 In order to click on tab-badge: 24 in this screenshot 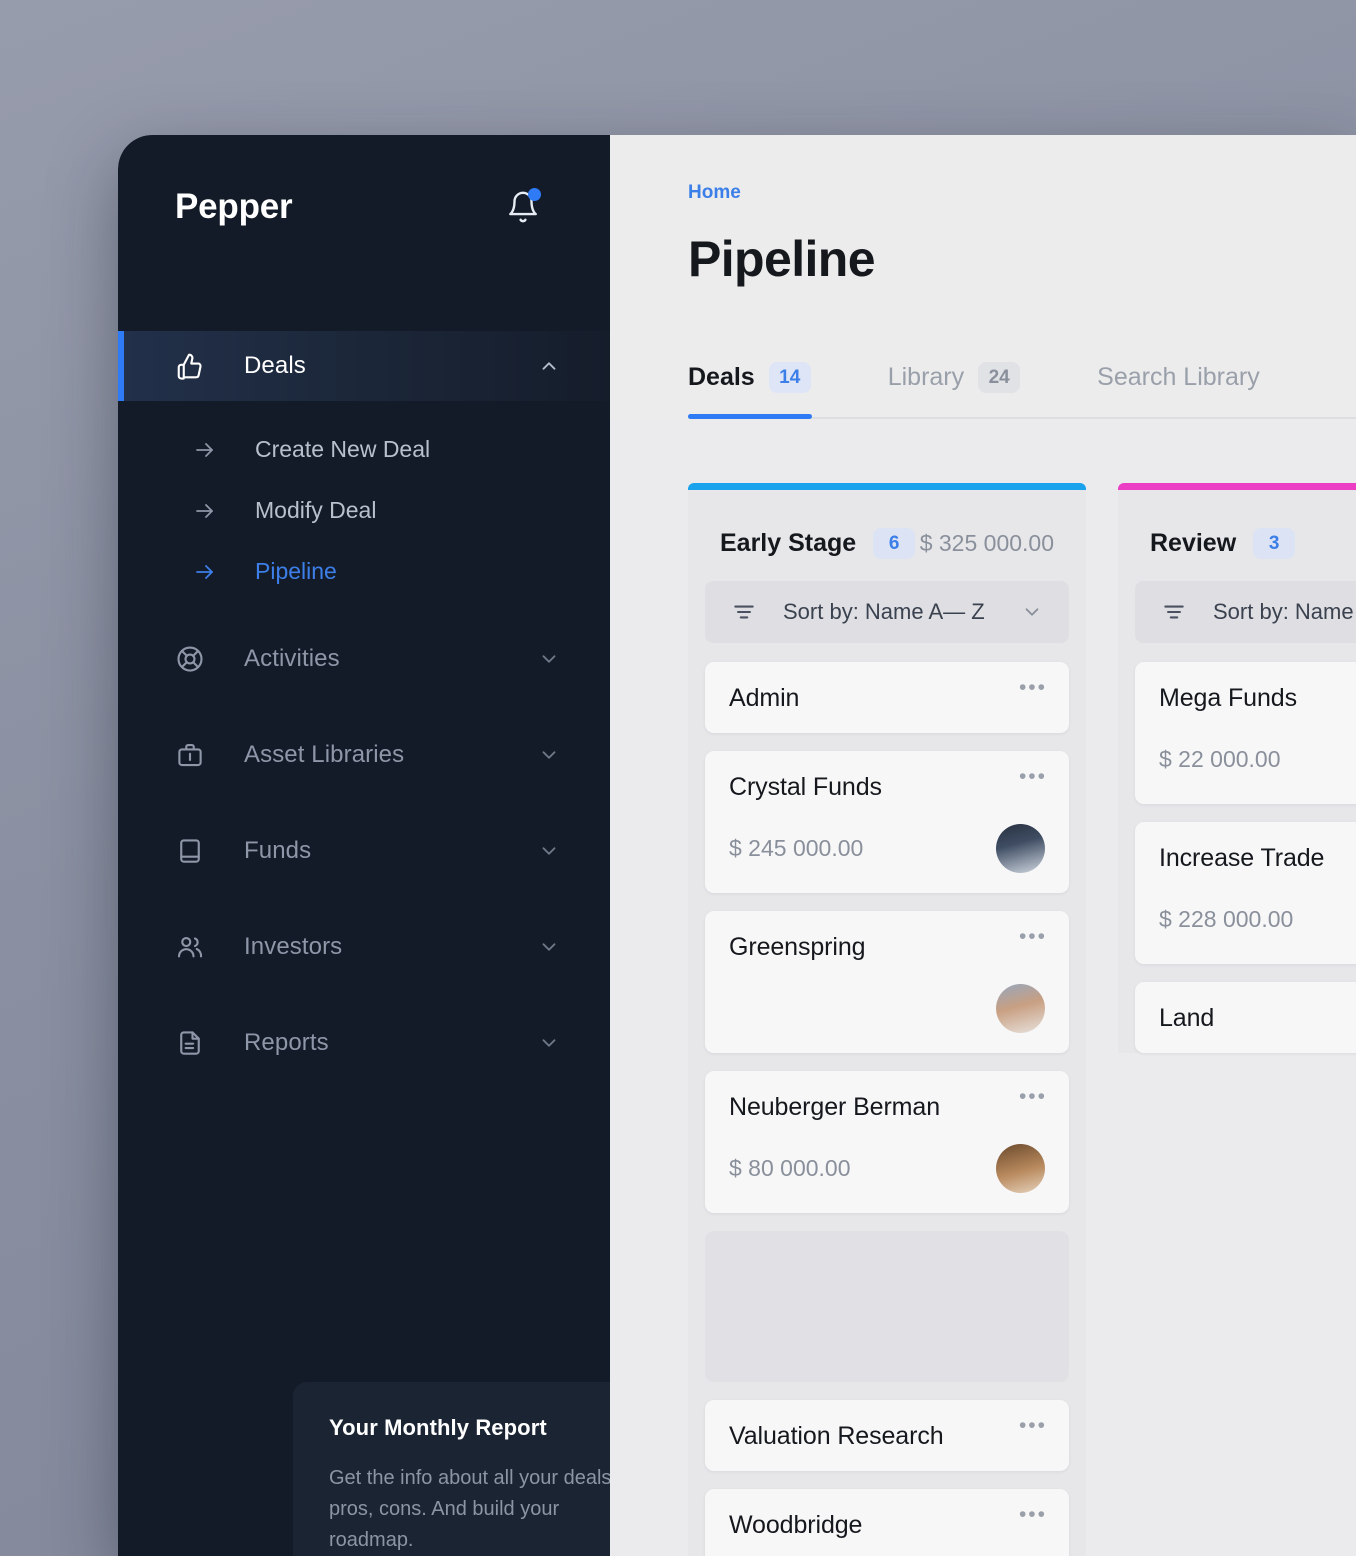, I will do `click(999, 377)`.